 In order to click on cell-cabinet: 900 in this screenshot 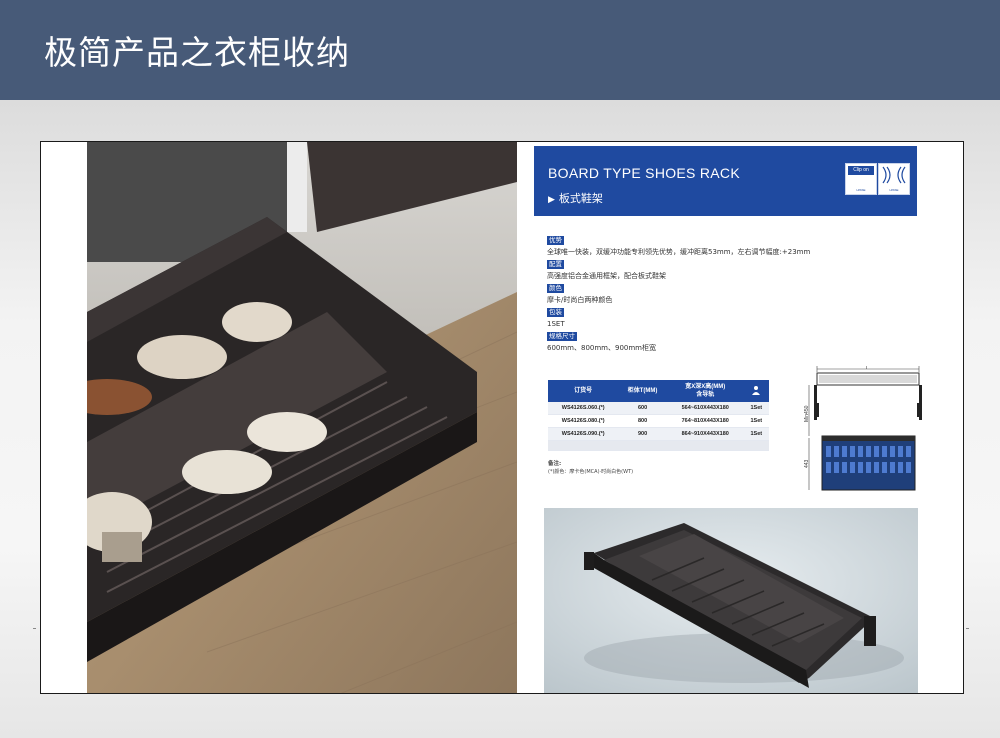, I will do `click(642, 434)`.